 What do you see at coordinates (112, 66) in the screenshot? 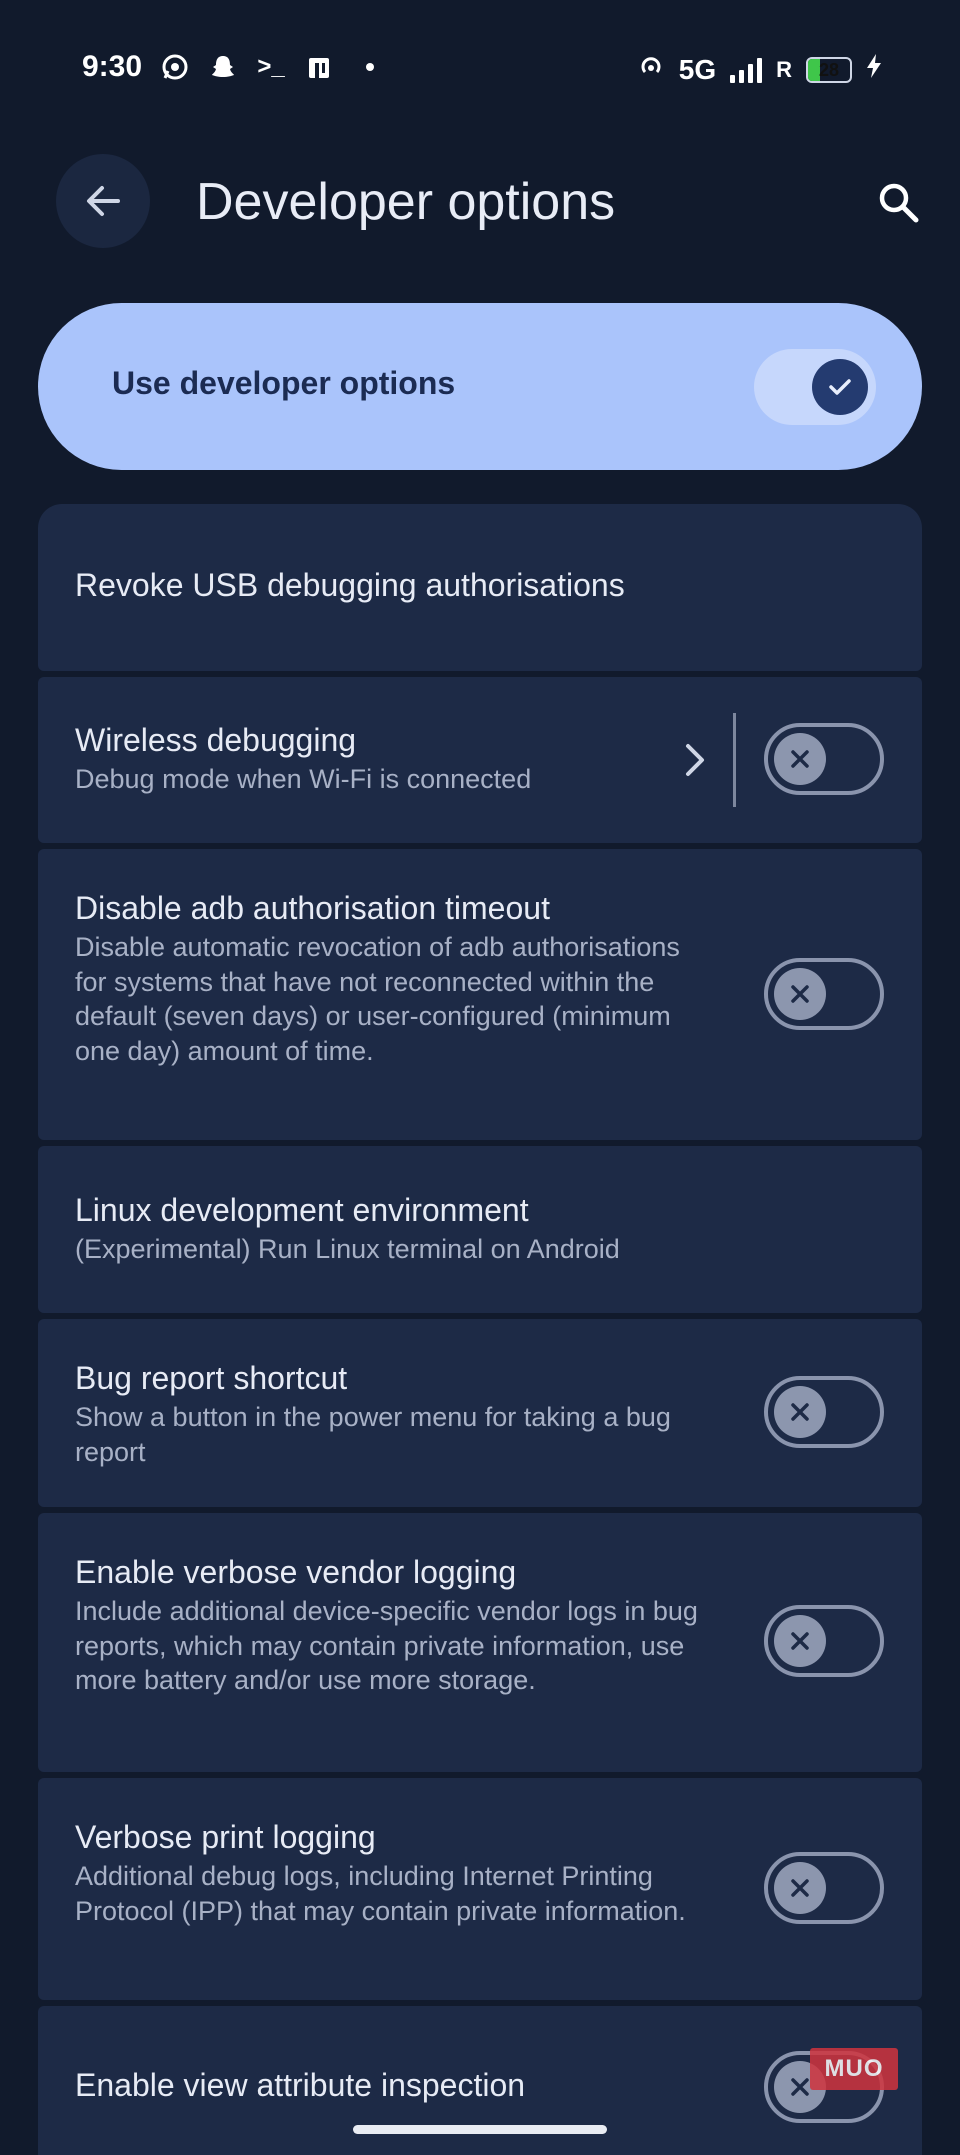
I see `status-time: 9:30` at bounding box center [112, 66].